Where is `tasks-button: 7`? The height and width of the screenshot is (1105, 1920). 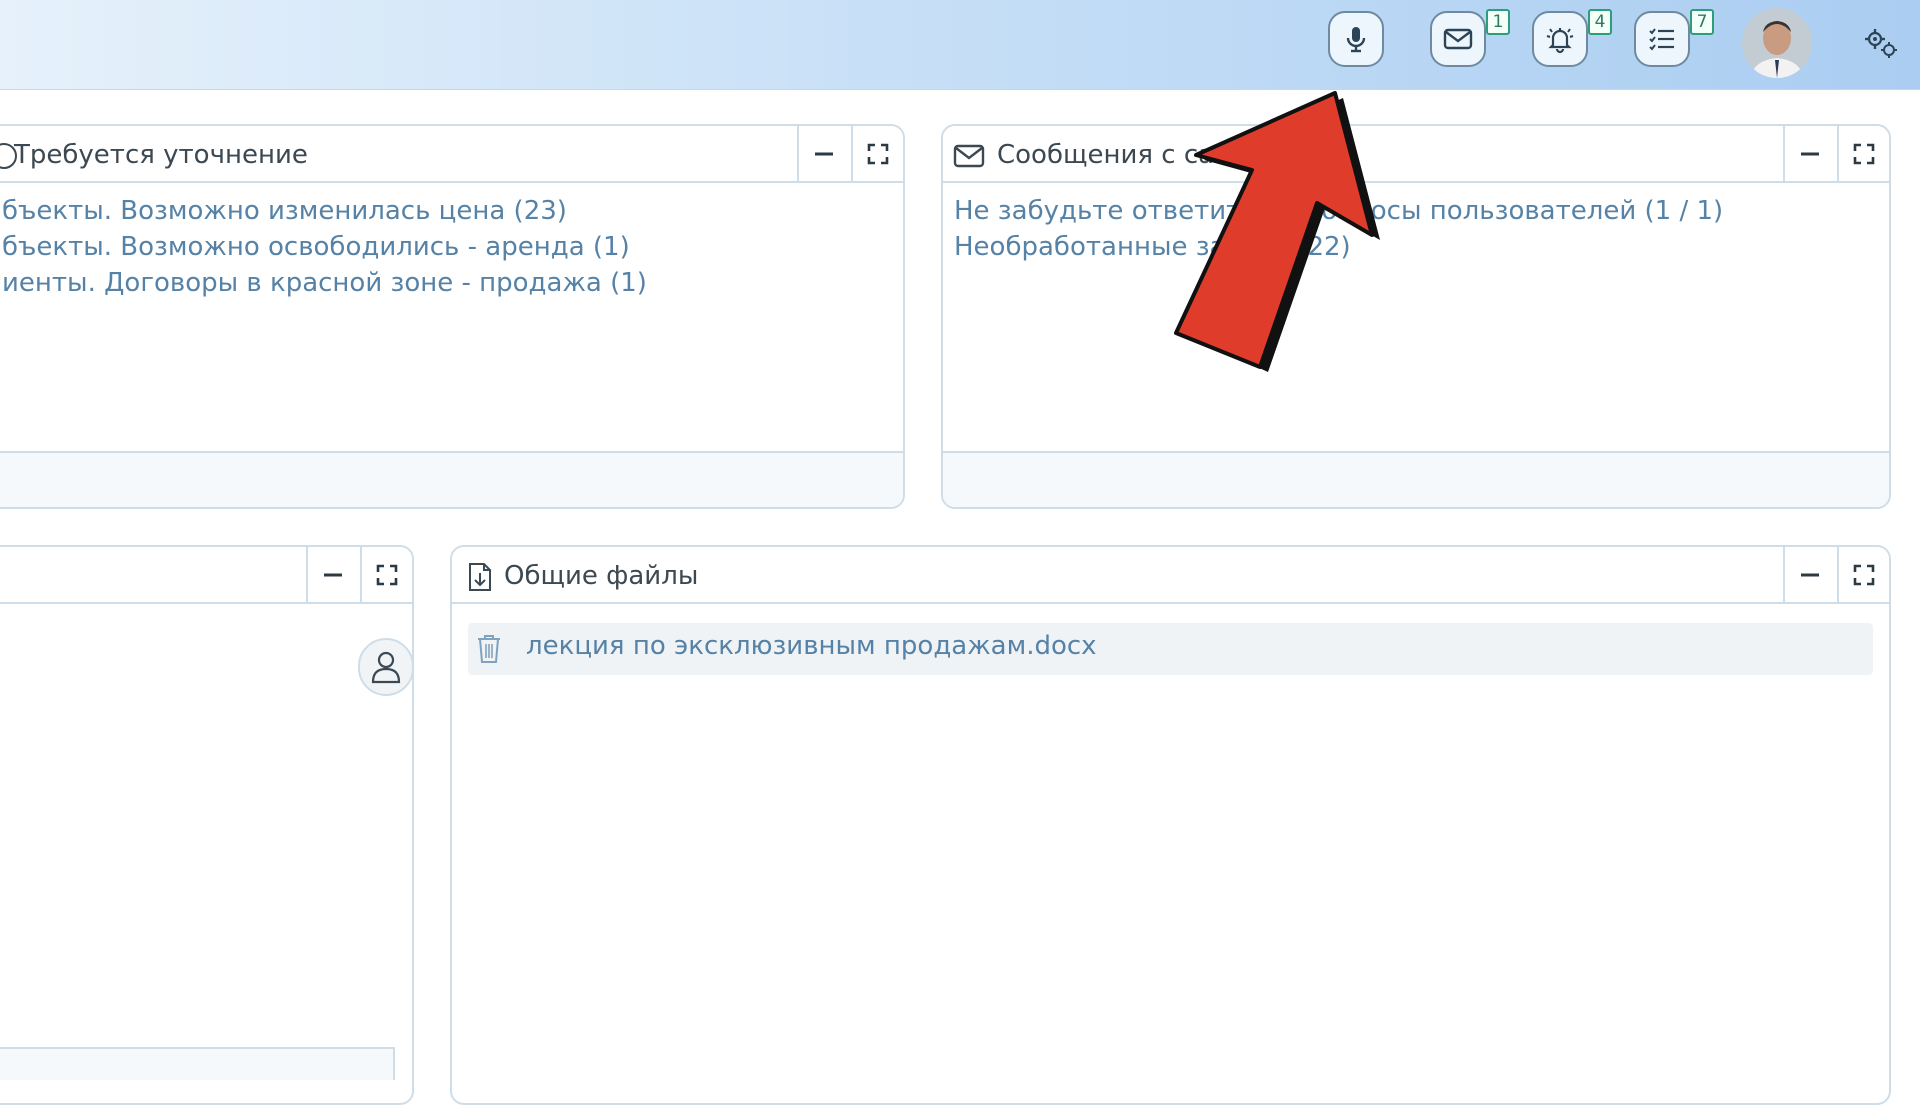
tasks-button: 7 is located at coordinates (1674, 38).